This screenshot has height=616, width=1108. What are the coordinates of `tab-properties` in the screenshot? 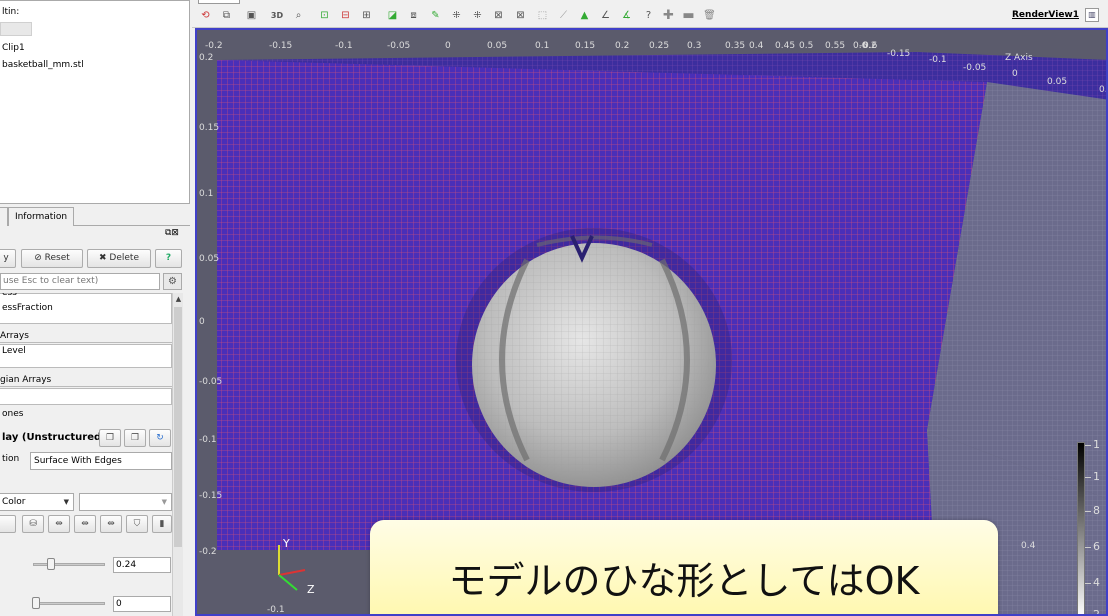 It's located at (4, 216).